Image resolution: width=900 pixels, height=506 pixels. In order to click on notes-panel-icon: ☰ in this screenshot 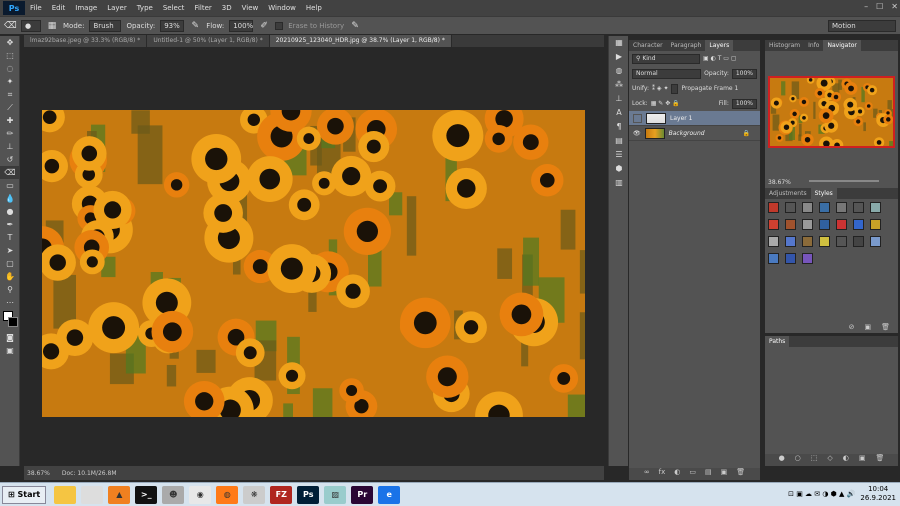, I will do `click(619, 155)`.